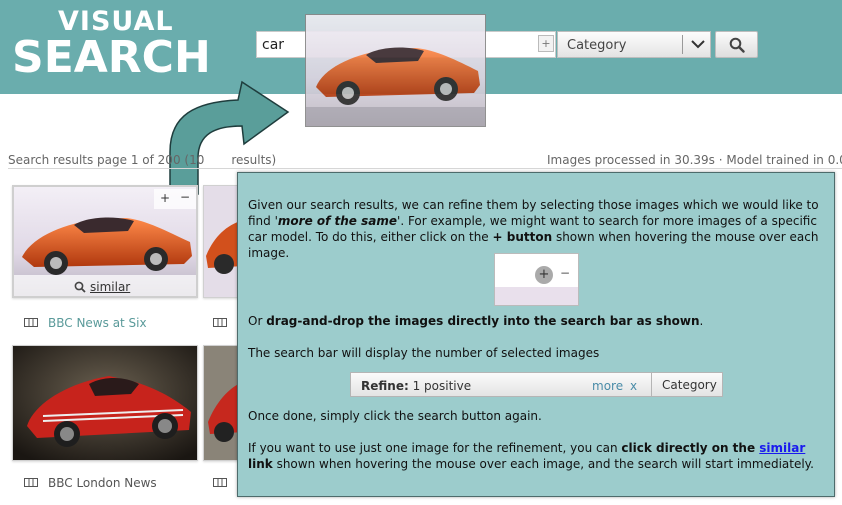  What do you see at coordinates (337, 221) in the screenshot?
I see `help-emphasis: more of the same` at bounding box center [337, 221].